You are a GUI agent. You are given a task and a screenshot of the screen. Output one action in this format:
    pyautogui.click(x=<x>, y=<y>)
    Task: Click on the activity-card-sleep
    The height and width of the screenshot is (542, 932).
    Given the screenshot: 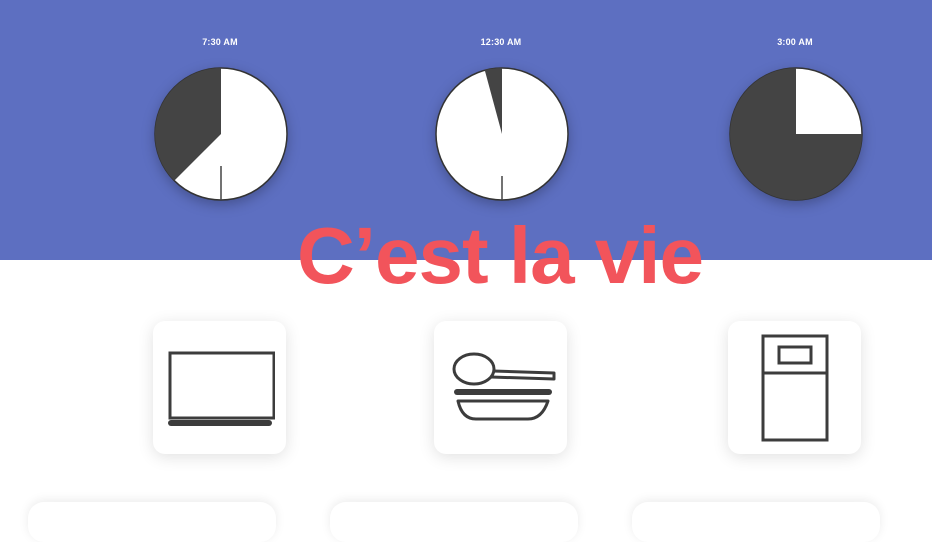 What is the action you would take?
    pyautogui.click(x=794, y=387)
    